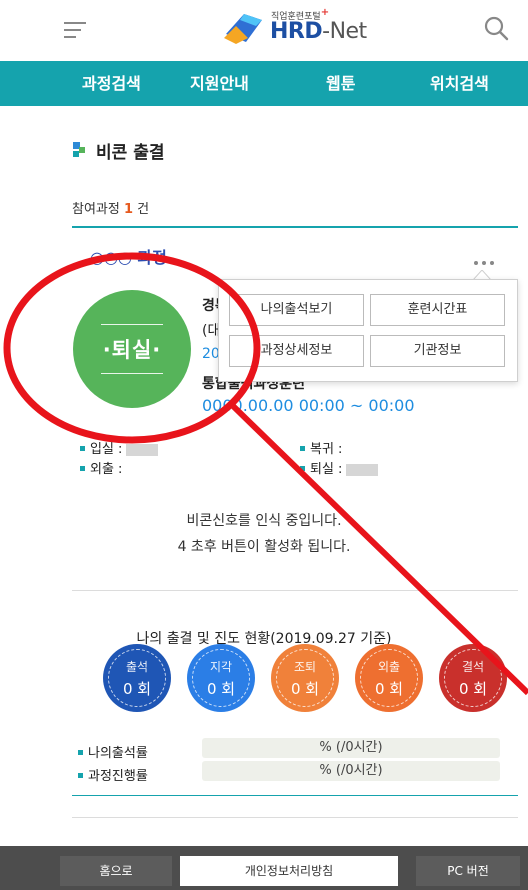  What do you see at coordinates (296, 310) in the screenshot?
I see `my-attendance-button: 나의출석보기` at bounding box center [296, 310].